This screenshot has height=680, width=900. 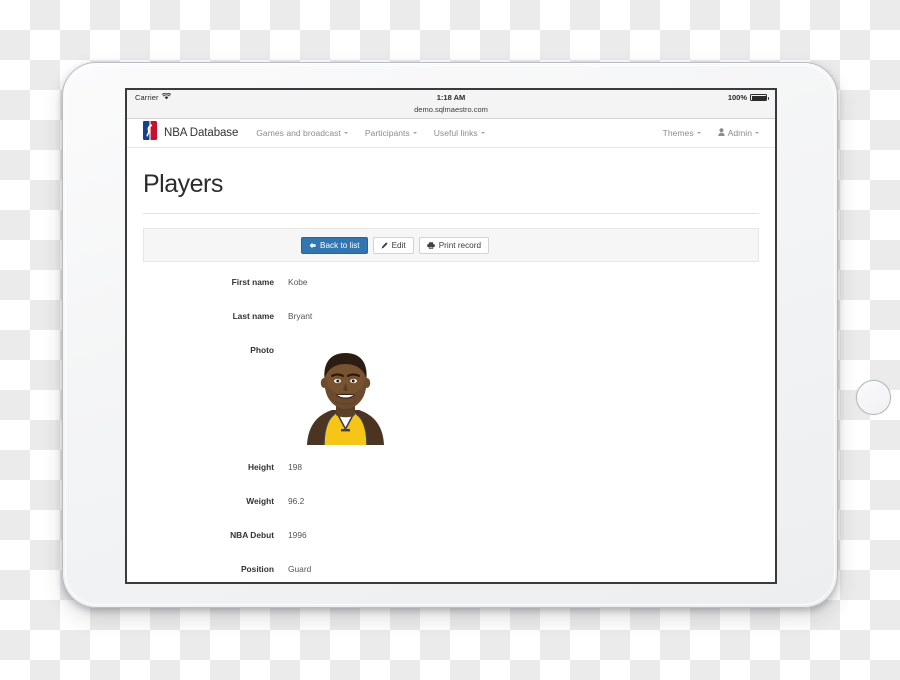 I want to click on nav-item-admin: Admin, so click(x=738, y=133).